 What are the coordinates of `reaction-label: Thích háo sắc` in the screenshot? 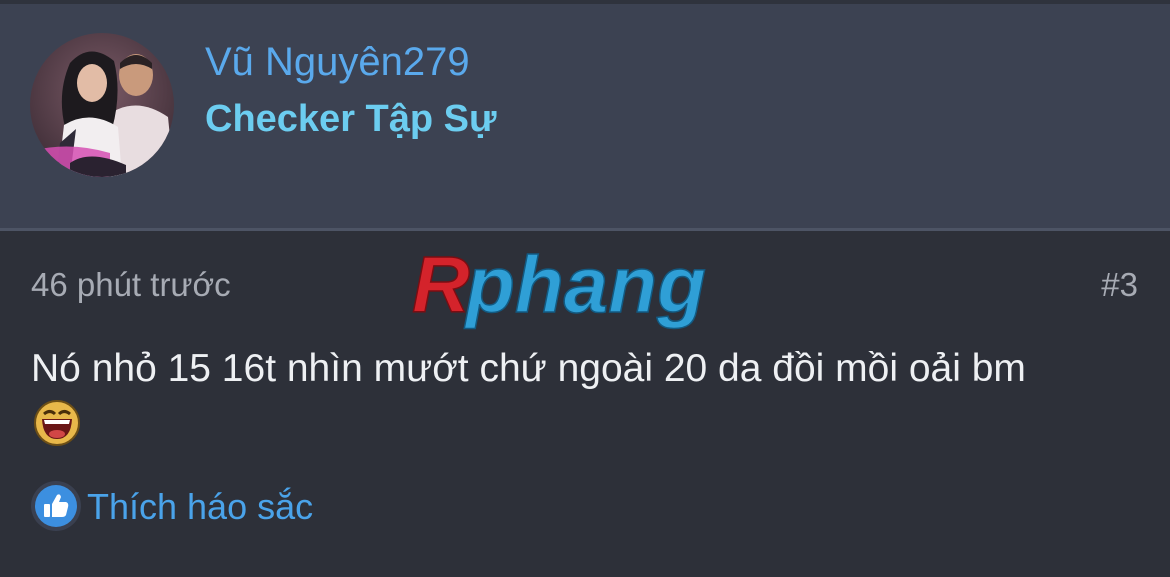 It's located at (200, 507).